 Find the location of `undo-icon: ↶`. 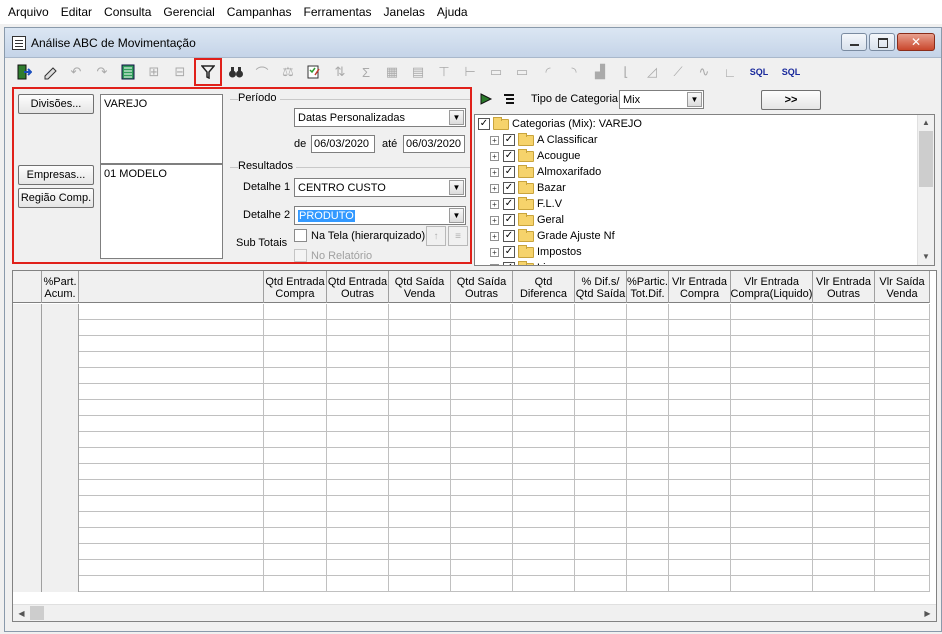

undo-icon: ↶ is located at coordinates (76, 72).